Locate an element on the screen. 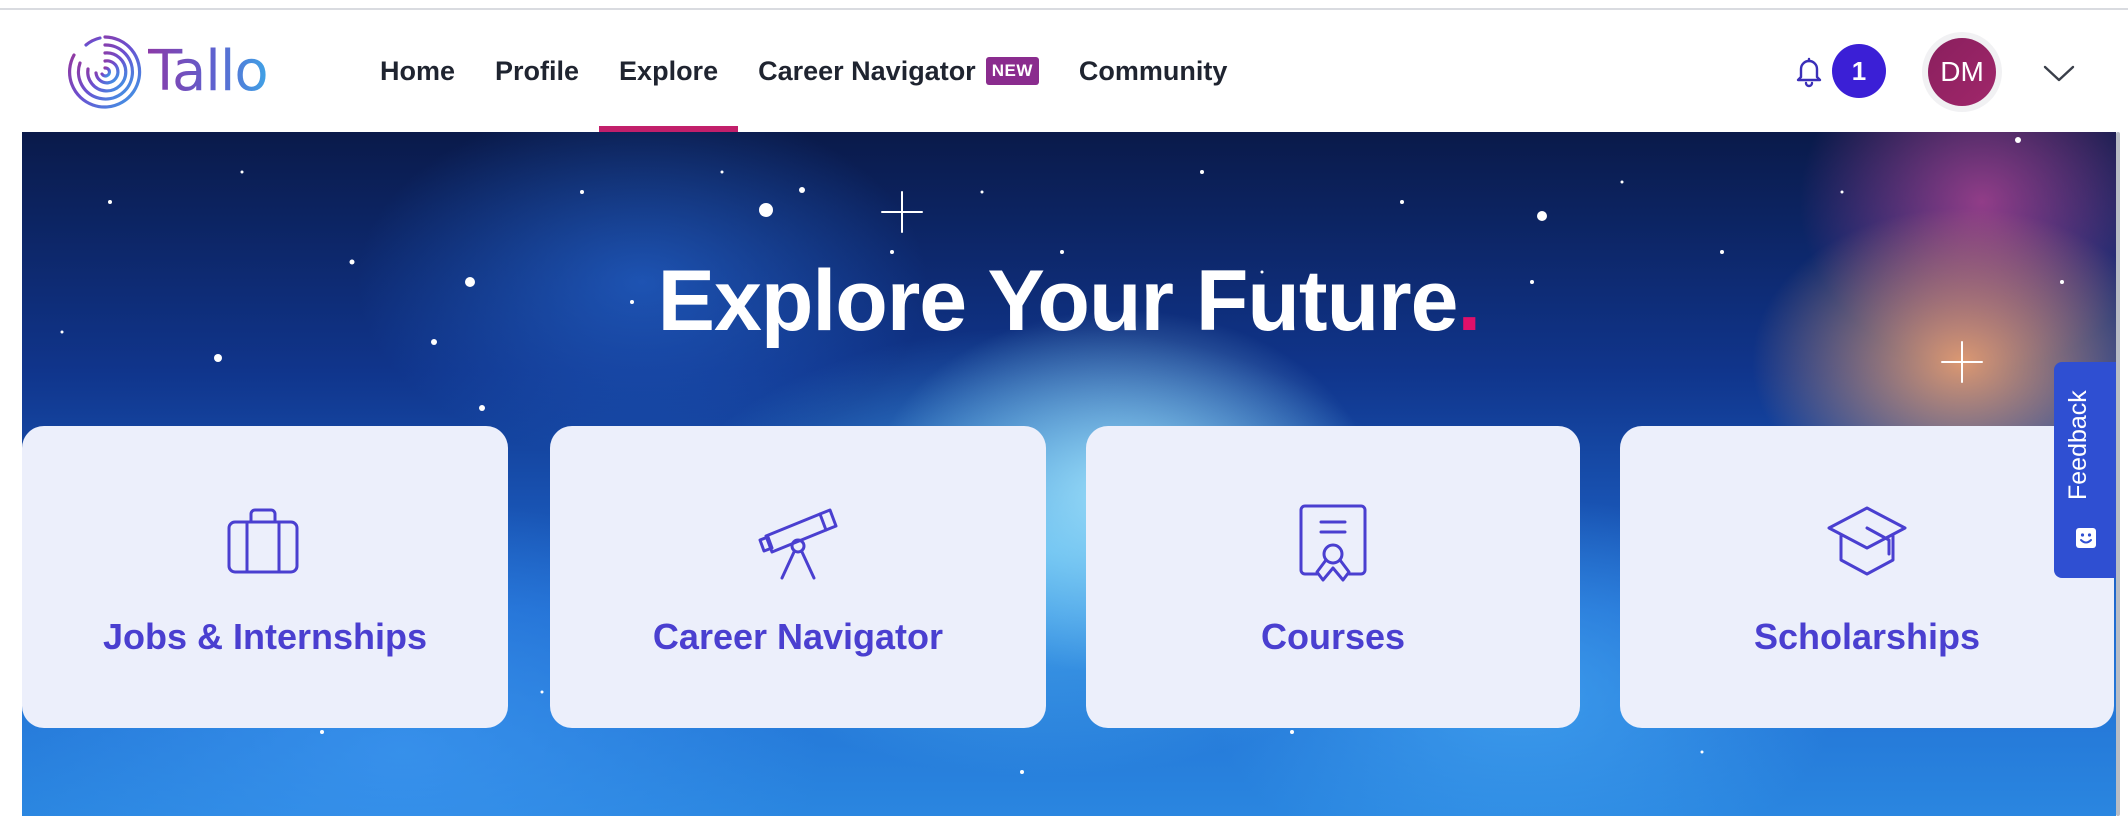 This screenshot has width=2128, height=816. smiley-icon is located at coordinates (2086, 538).